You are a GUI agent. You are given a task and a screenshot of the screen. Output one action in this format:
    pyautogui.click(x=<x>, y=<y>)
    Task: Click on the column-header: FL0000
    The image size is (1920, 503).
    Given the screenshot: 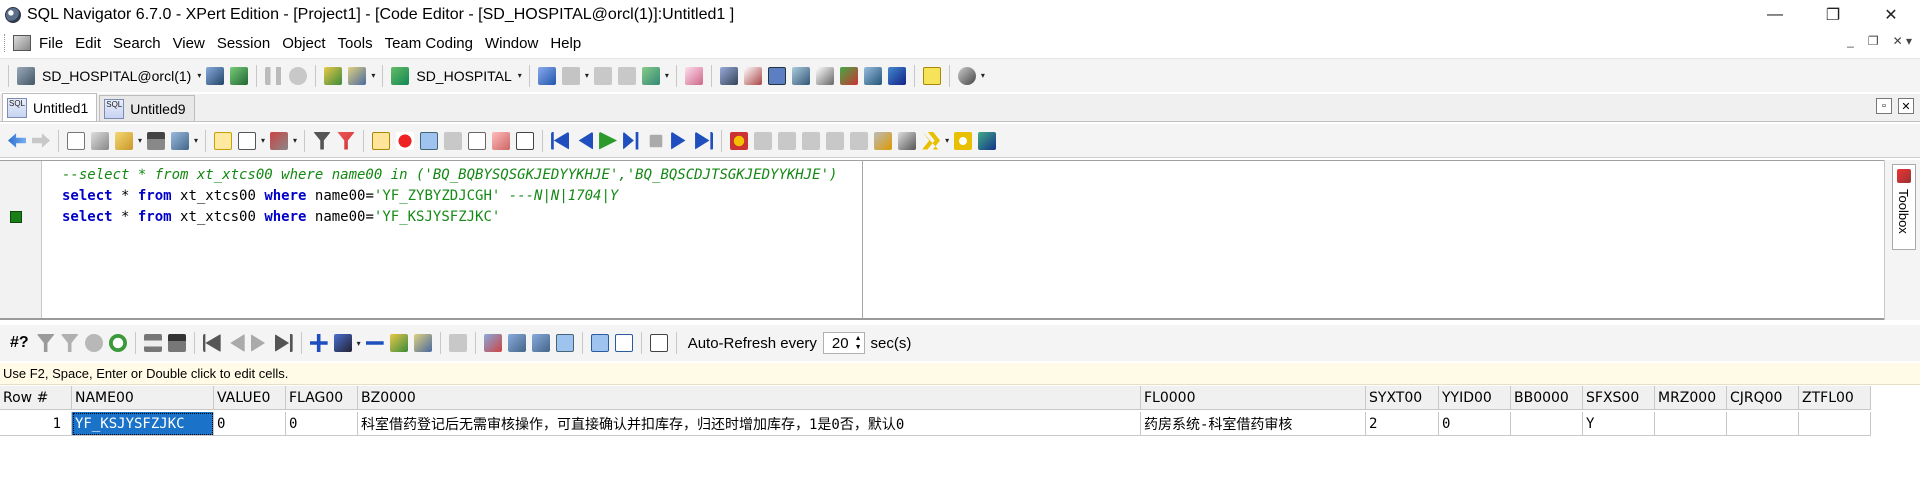 What is the action you would take?
    pyautogui.click(x=1253, y=398)
    